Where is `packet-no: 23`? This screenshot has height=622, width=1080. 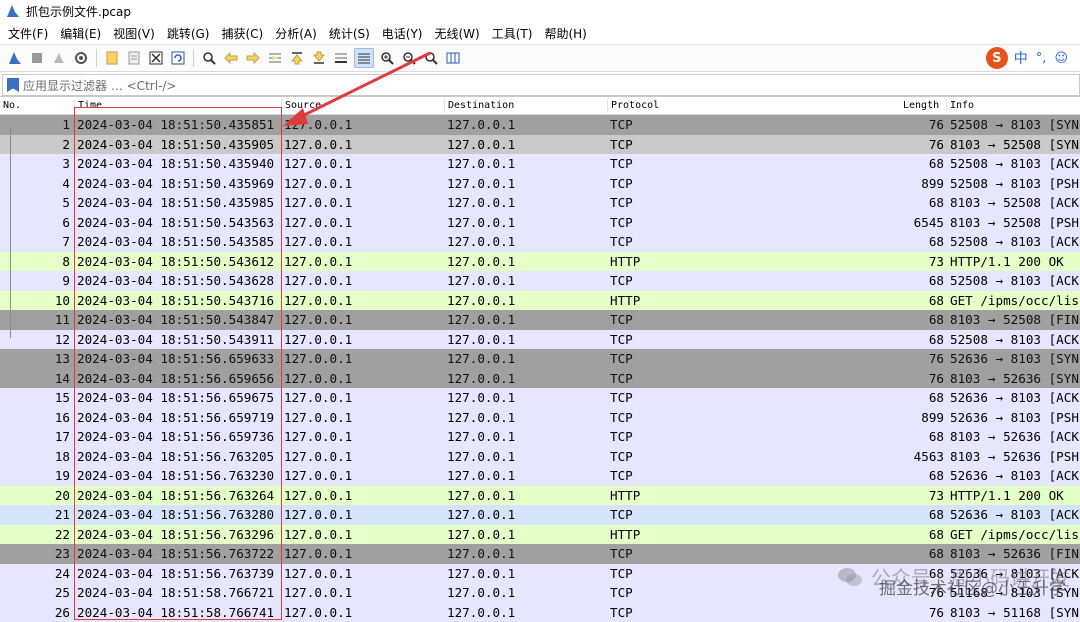 packet-no: 23 is located at coordinates (35, 554).